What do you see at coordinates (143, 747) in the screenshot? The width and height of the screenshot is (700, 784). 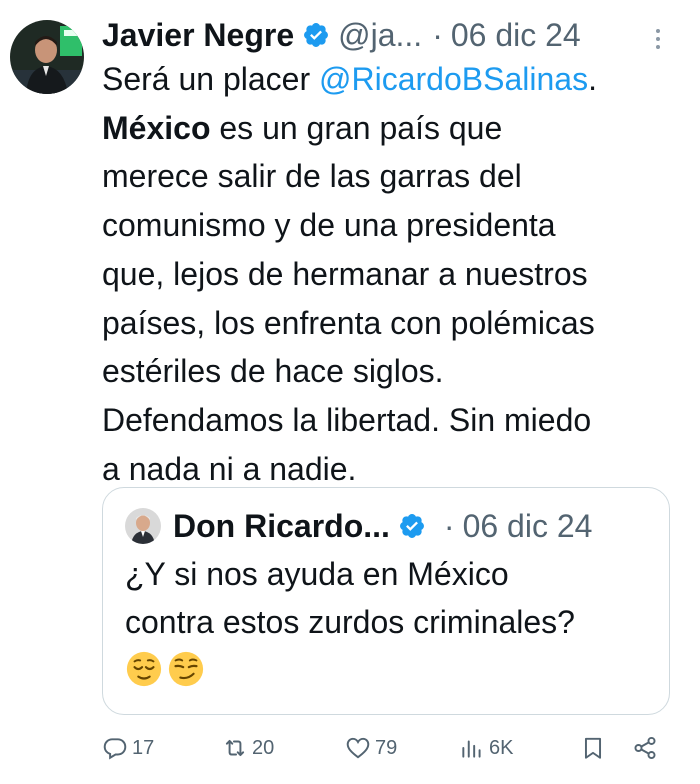 I see `reply-count: 17` at bounding box center [143, 747].